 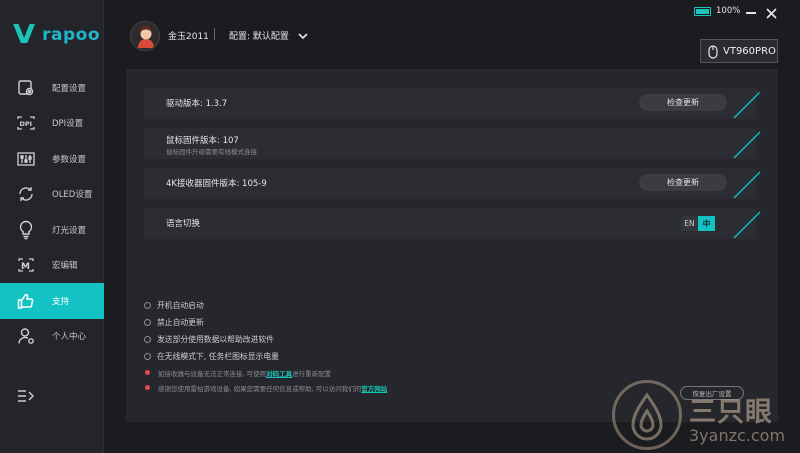 What do you see at coordinates (452, 103) in the screenshot?
I see `driver-version-row: 驱动版本: 1.3.7 检查更新` at bounding box center [452, 103].